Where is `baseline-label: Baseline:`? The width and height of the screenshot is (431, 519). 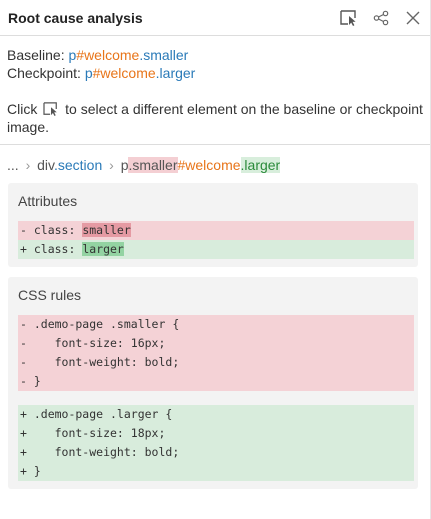 baseline-label: Baseline: is located at coordinates (38, 55).